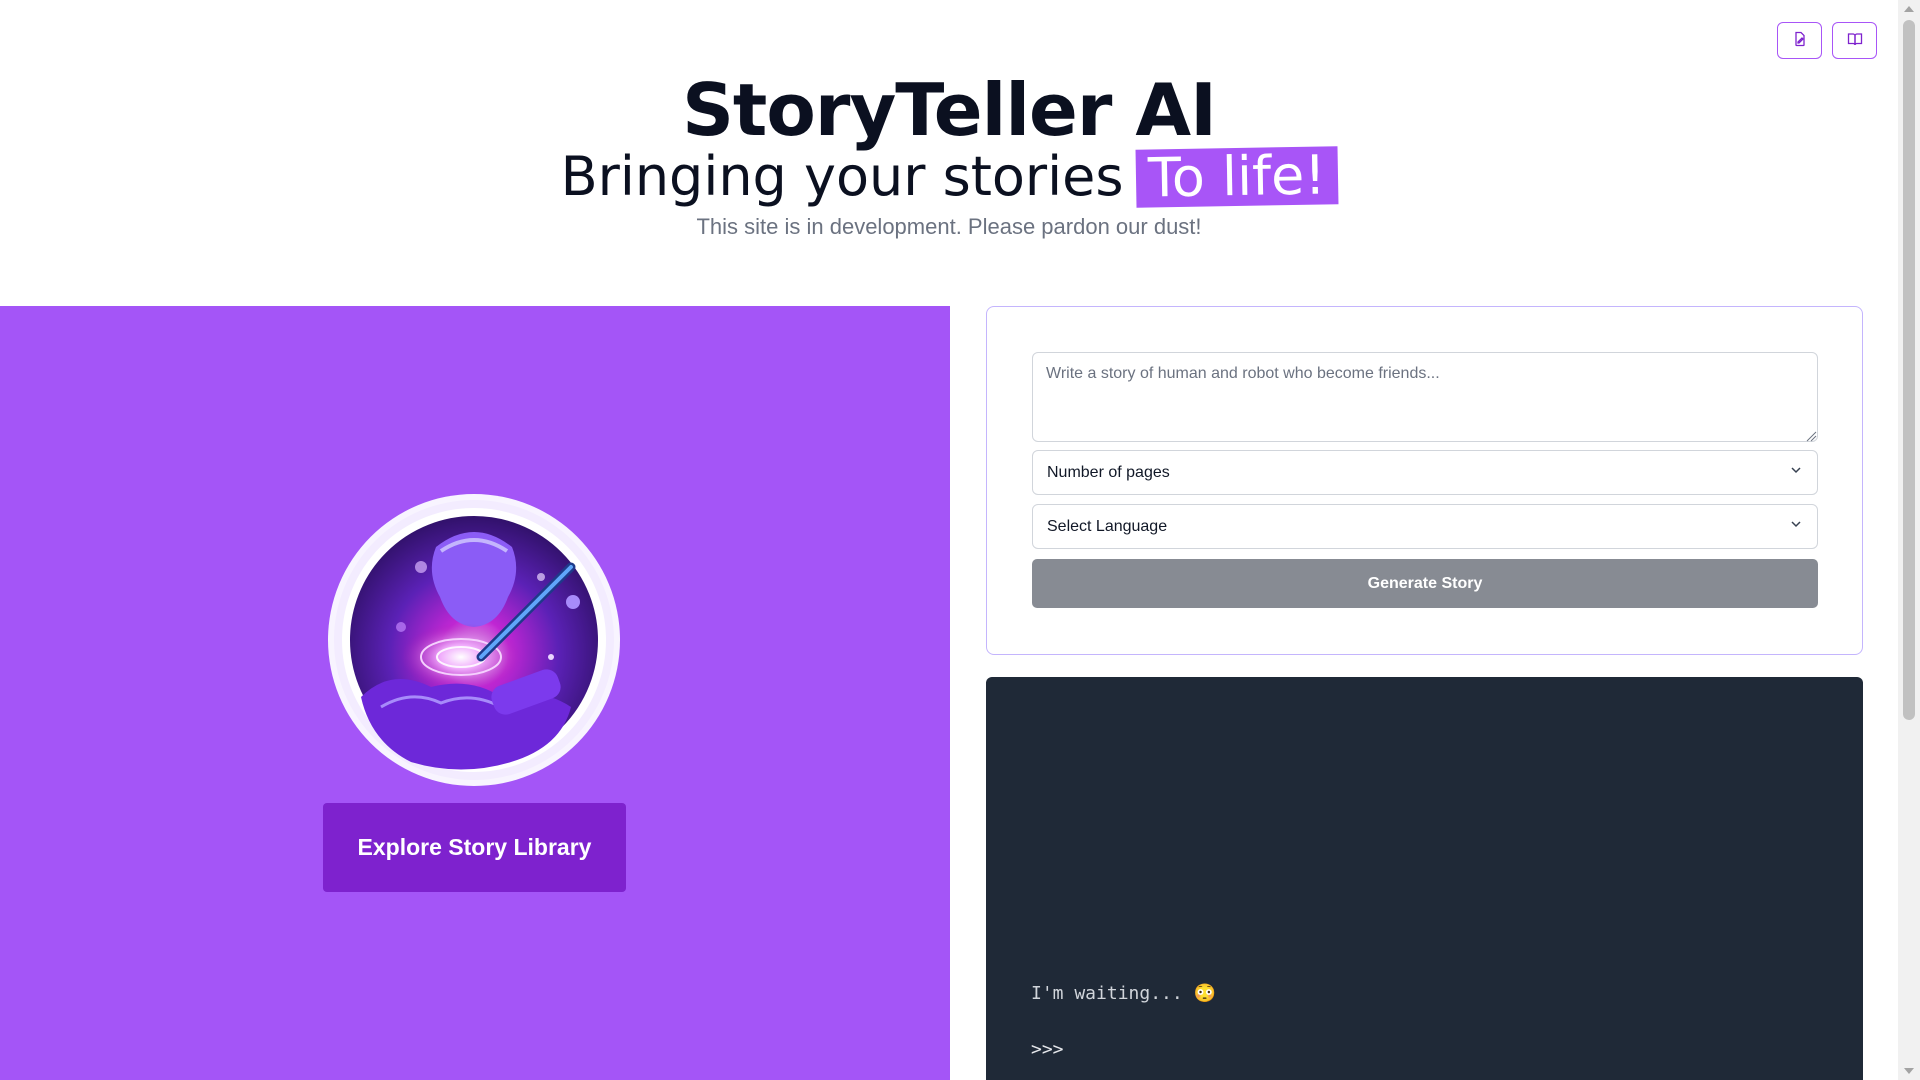  Describe the element at coordinates (1827, 40) in the screenshot. I see `top-actions` at that location.